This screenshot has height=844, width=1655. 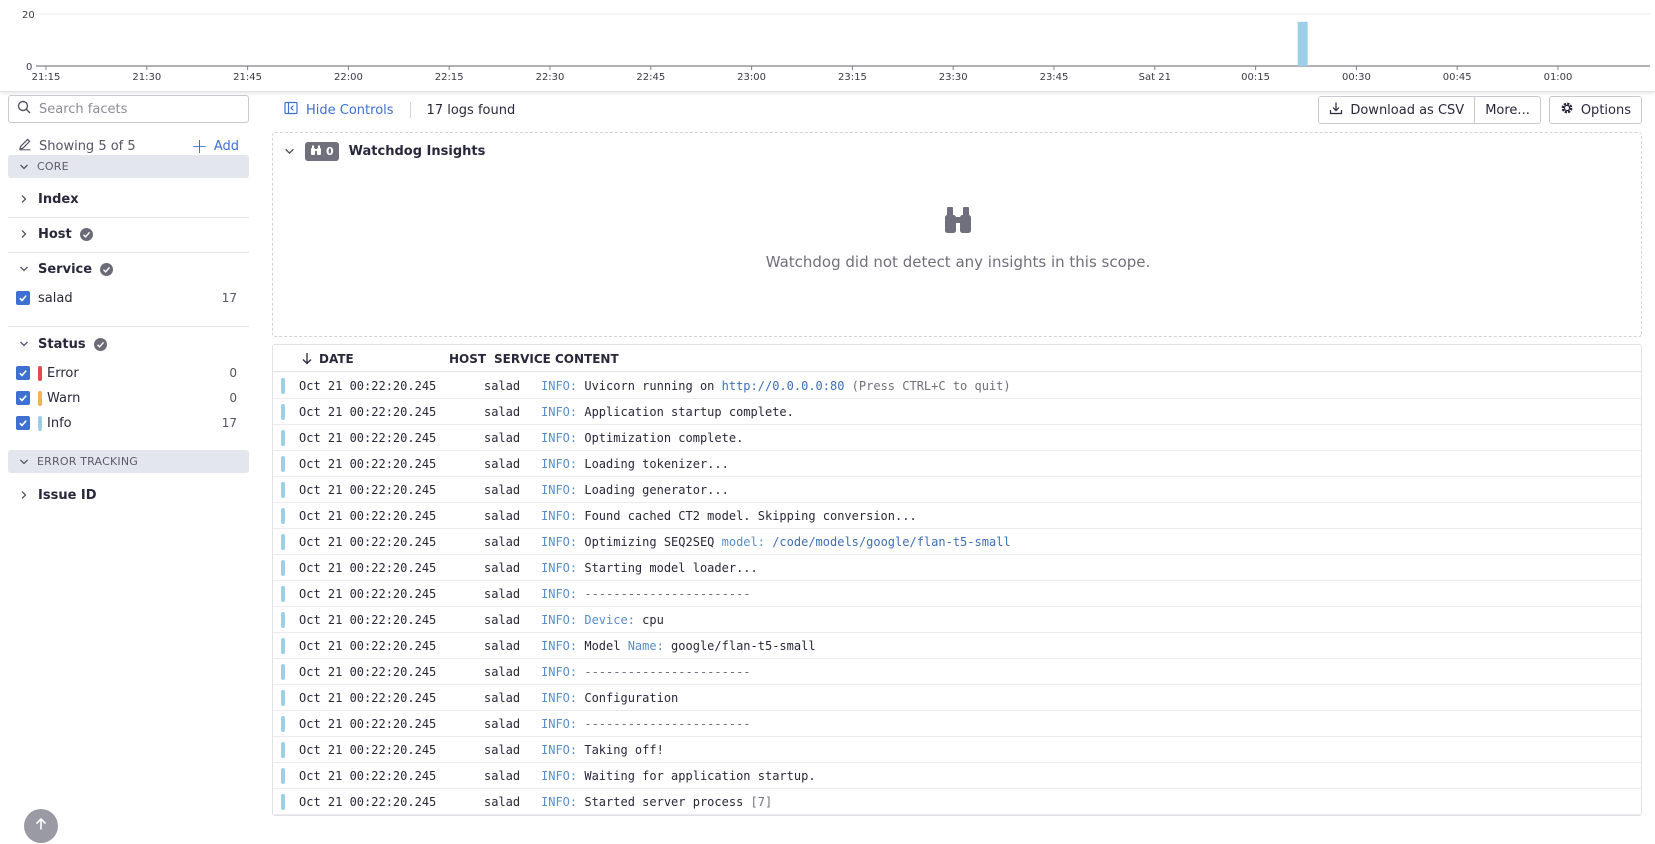 What do you see at coordinates (128, 234) in the screenshot?
I see `facet-host: Host` at bounding box center [128, 234].